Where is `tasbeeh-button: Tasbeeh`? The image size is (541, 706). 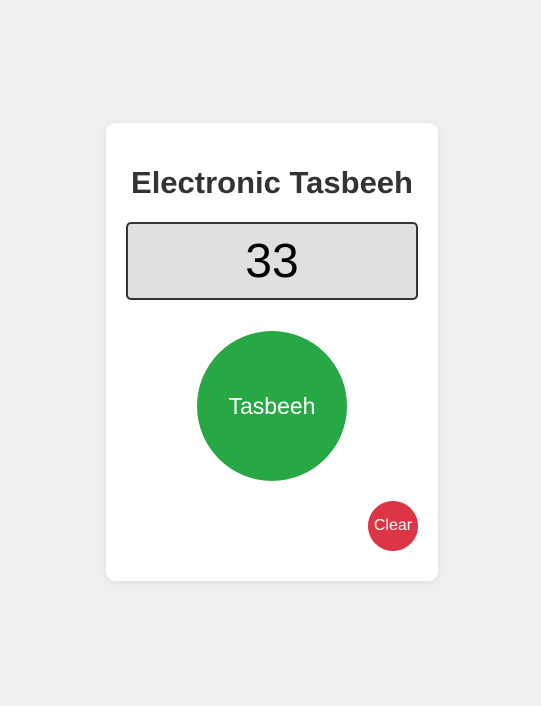
tasbeeh-button: Tasbeeh is located at coordinates (272, 406).